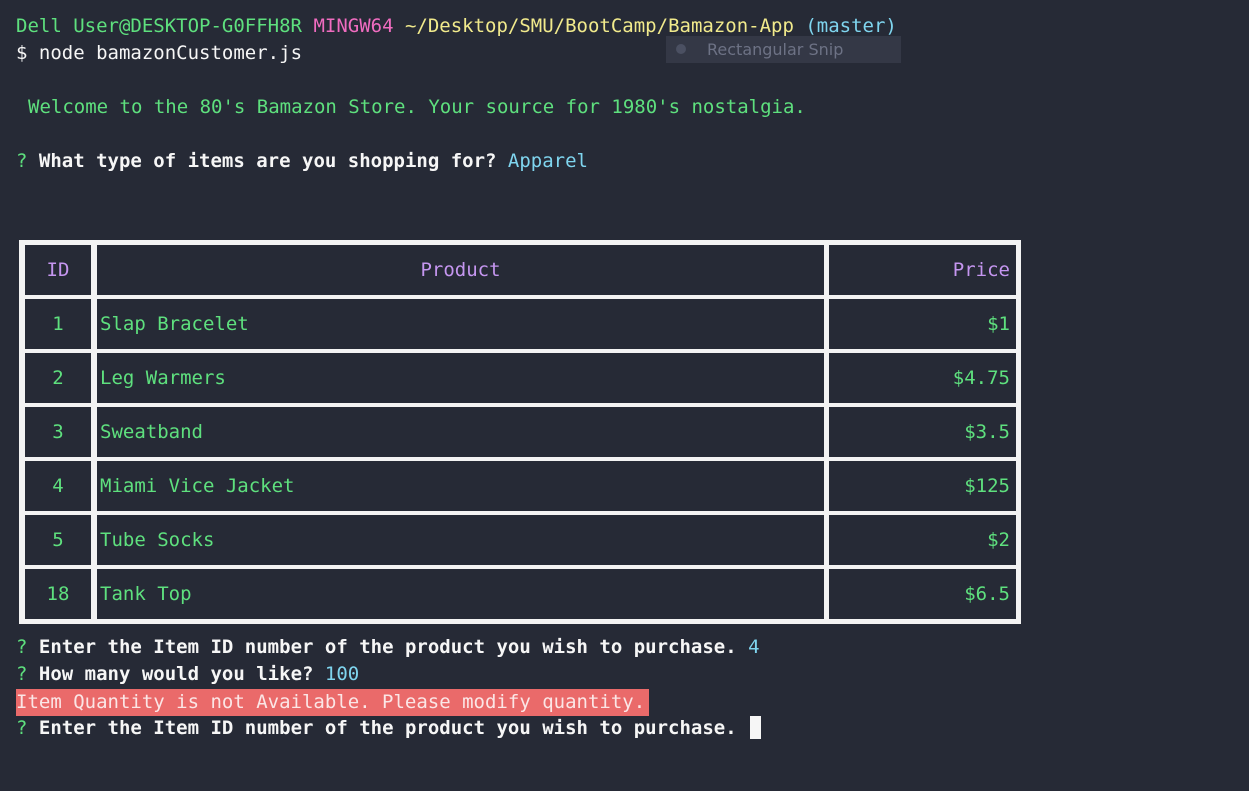 Image resolution: width=1249 pixels, height=791 pixels. Describe the element at coordinates (58, 270) in the screenshot. I see `header-id: ID` at that location.